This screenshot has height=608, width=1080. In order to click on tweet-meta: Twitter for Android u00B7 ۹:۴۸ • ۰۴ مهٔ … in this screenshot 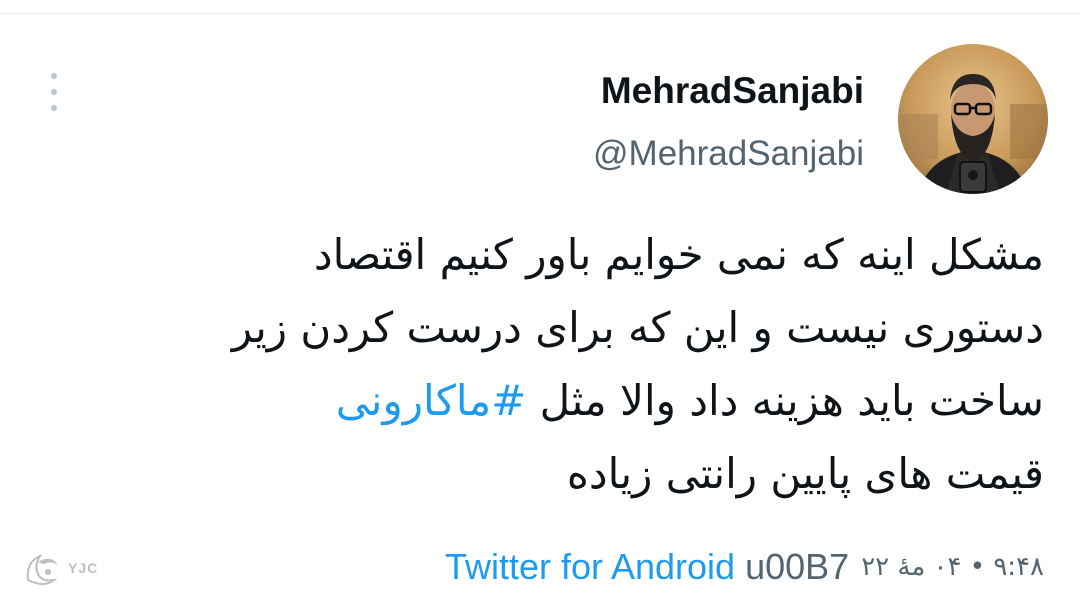, I will do `click(744, 567)`.